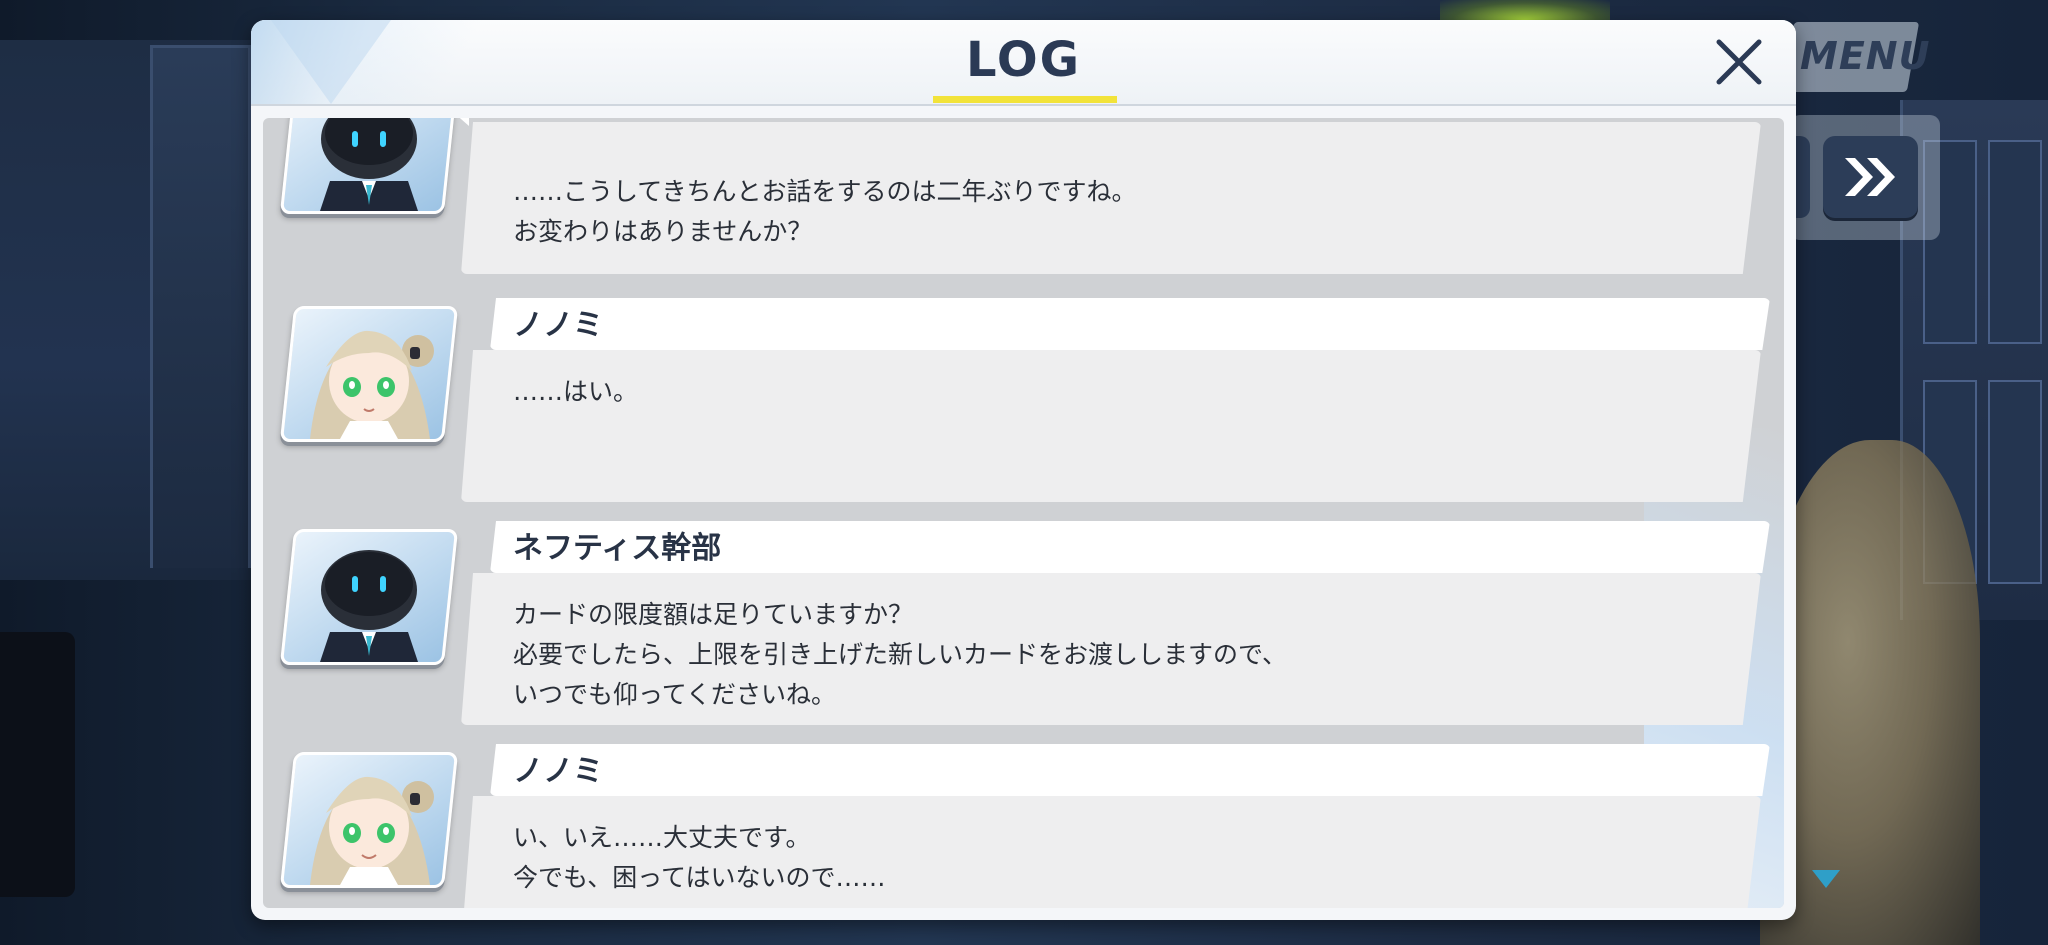 The height and width of the screenshot is (945, 2048). Describe the element at coordinates (1023, 60) in the screenshot. I see `log-title: LOG` at that location.